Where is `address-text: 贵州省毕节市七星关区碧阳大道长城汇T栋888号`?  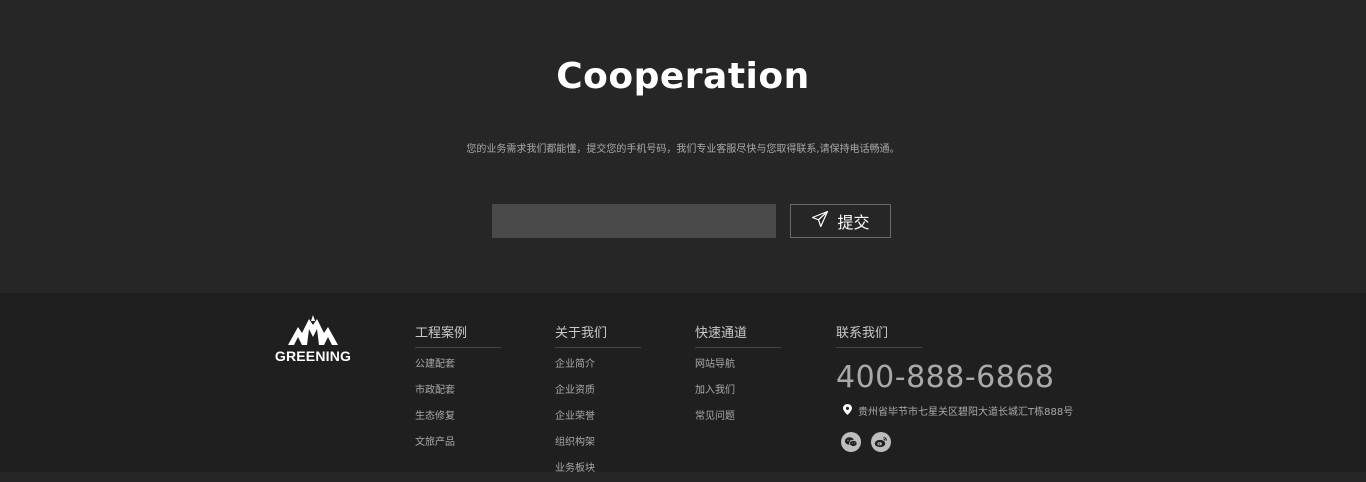 address-text: 贵州省毕节市七星关区碧阳大道长城汇T栋888号 is located at coordinates (966, 412).